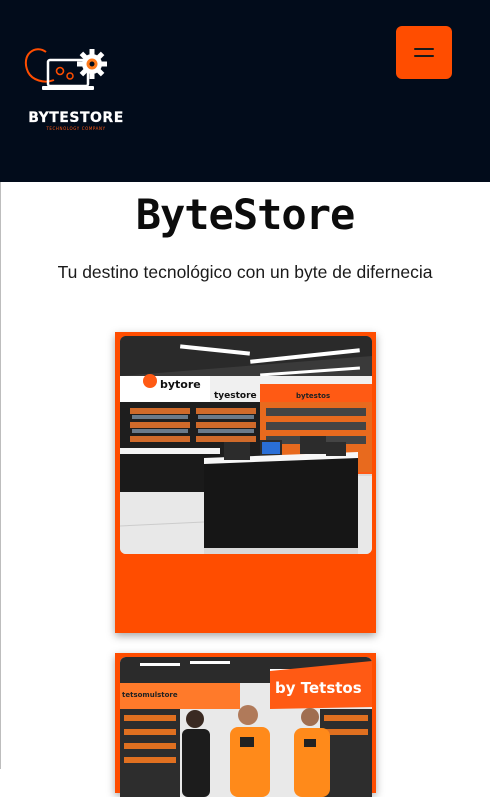 The height and width of the screenshot is (797, 490). What do you see at coordinates (246, 445) in the screenshot?
I see `store-interior-photo: bytore tyestore bytestos` at bounding box center [246, 445].